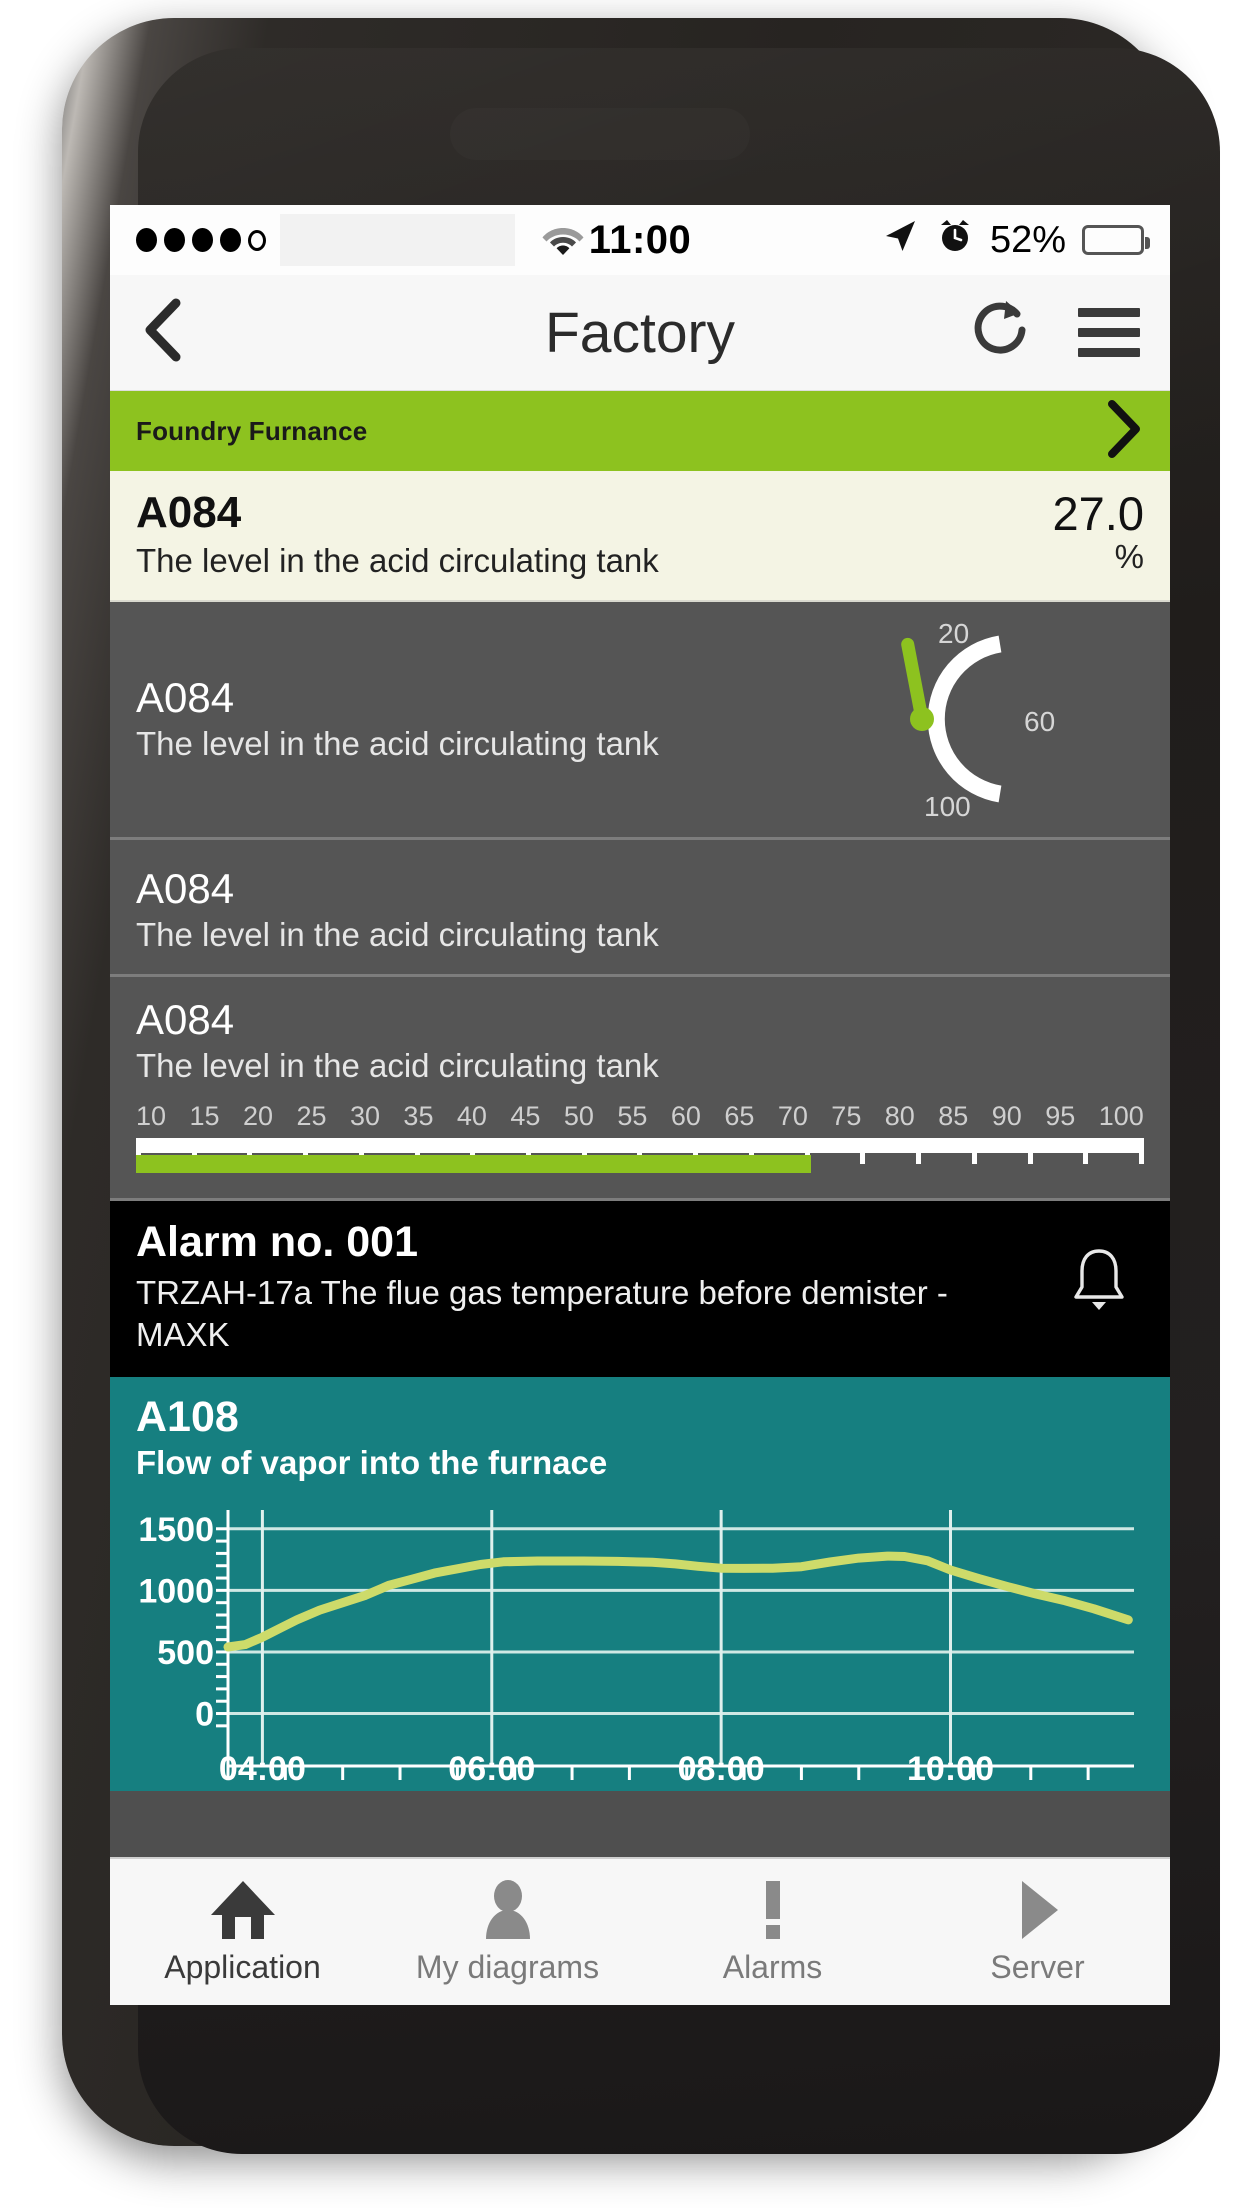 Image resolution: width=1242 pixels, height=2208 pixels. Describe the element at coordinates (1099, 1282) in the screenshot. I see `bell-icon` at that location.